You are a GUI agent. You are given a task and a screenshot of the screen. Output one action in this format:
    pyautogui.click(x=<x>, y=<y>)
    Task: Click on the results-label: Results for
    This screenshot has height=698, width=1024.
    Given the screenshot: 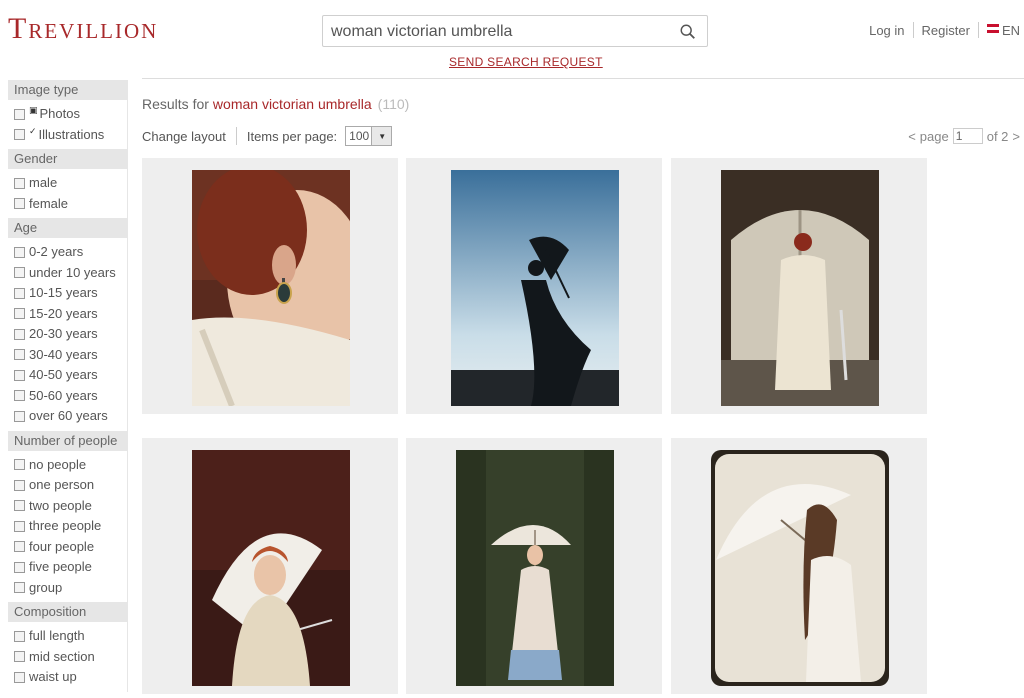 What is the action you would take?
    pyautogui.click(x=175, y=104)
    